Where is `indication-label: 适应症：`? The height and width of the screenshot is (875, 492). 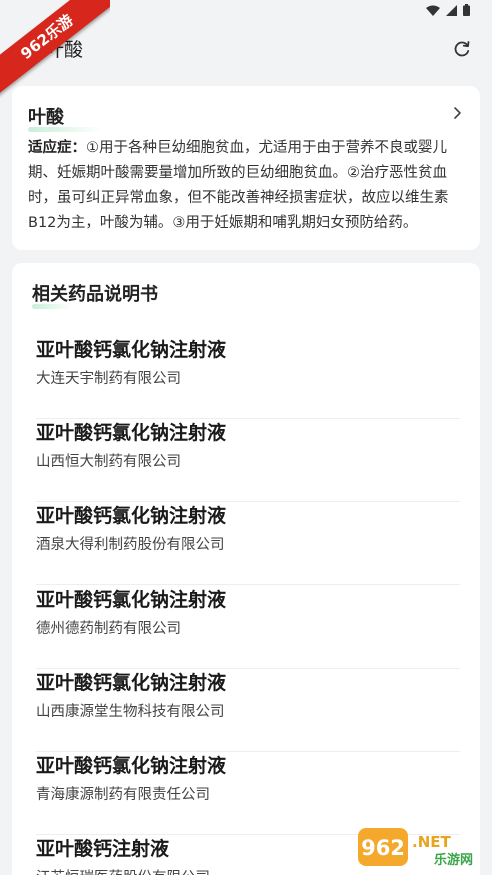 indication-label: 适应症： is located at coordinates (57, 148).